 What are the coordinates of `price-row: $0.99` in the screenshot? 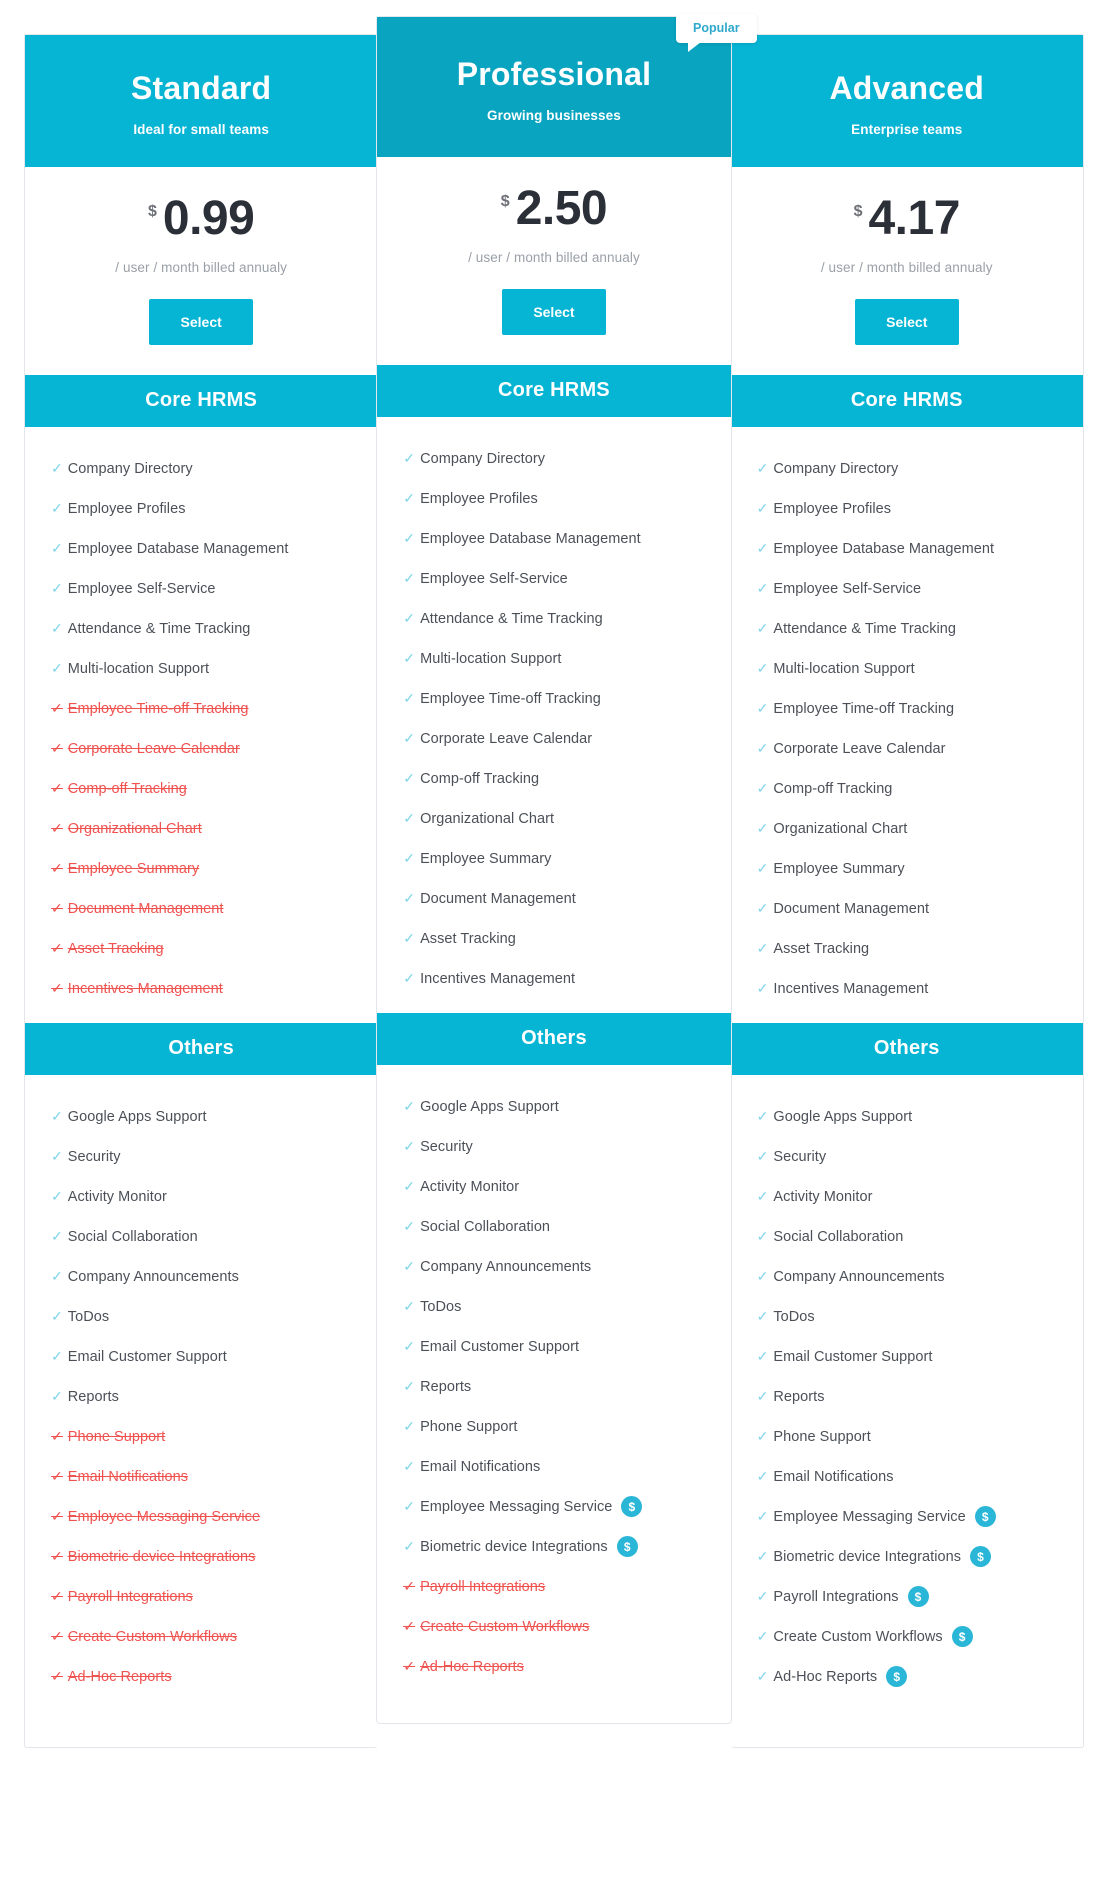 It's located at (201, 218).